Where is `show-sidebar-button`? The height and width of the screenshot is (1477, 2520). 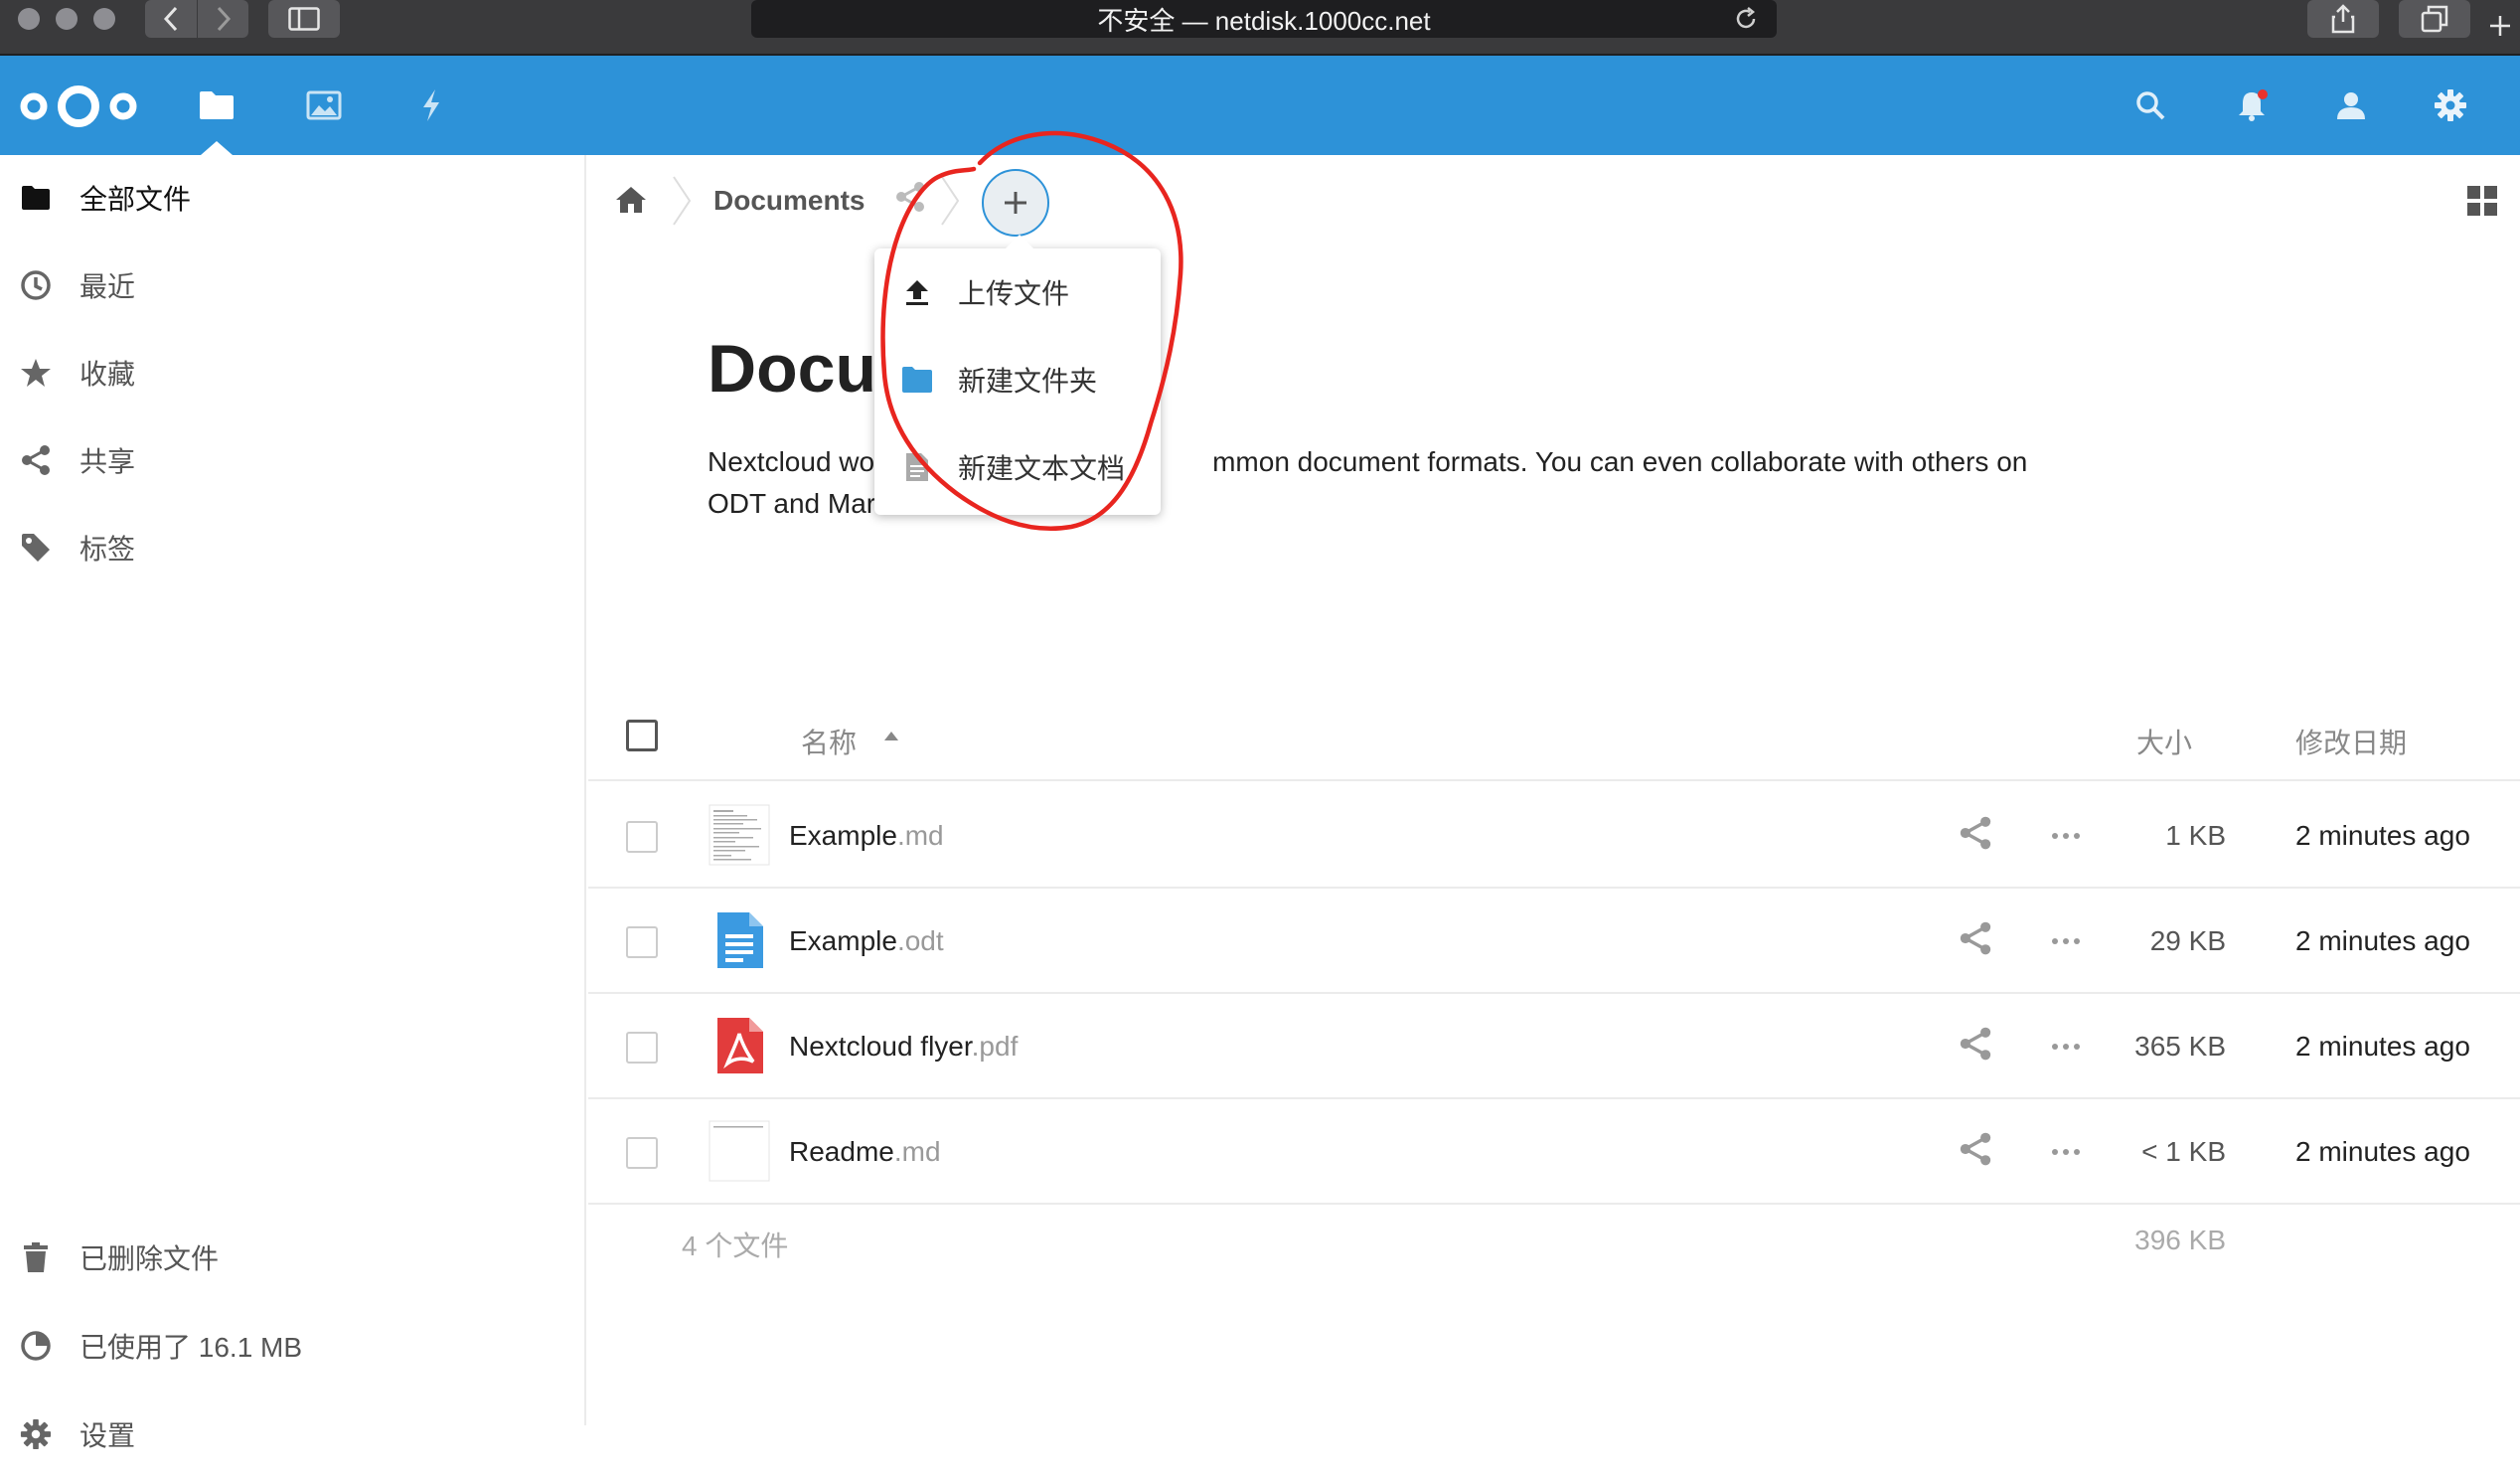 show-sidebar-button is located at coordinates (304, 19).